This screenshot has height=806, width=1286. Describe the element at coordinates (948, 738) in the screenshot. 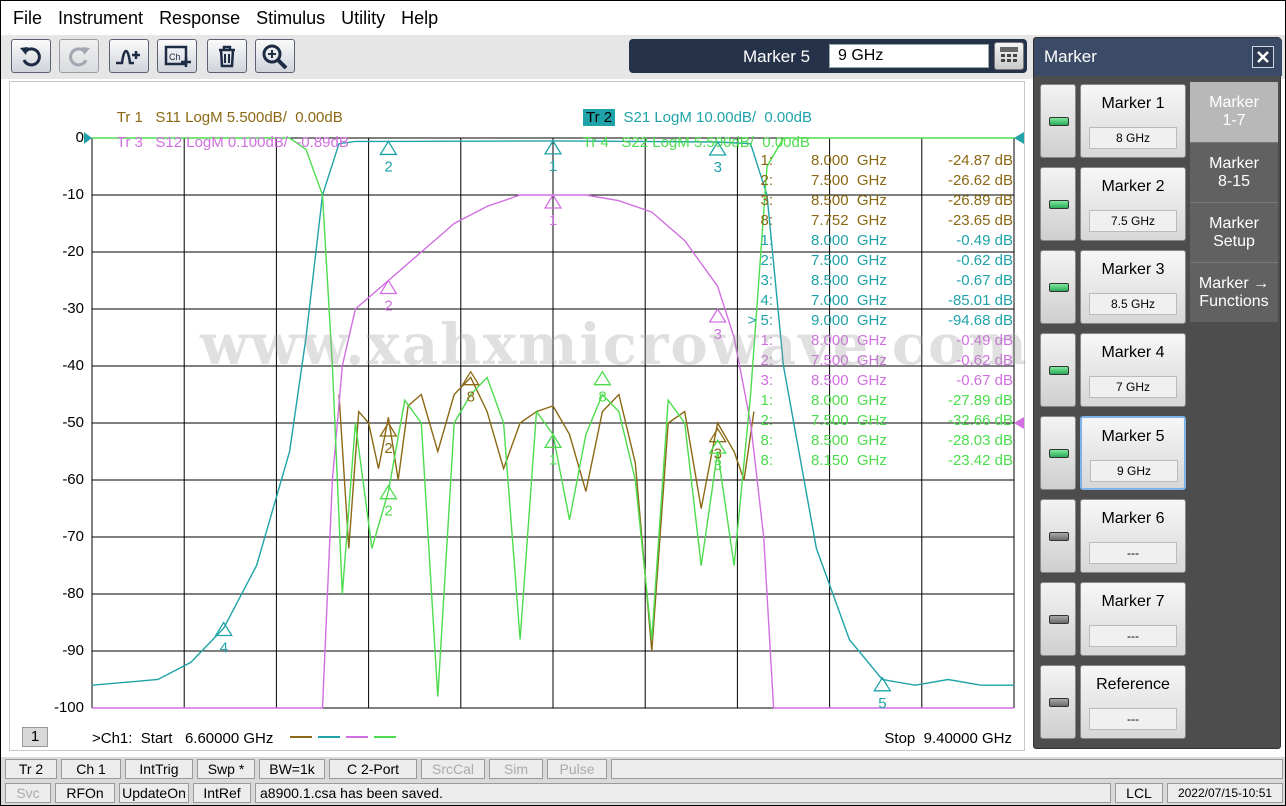

I see `stop-frequency-label: Stop 9.40000 GHz` at that location.